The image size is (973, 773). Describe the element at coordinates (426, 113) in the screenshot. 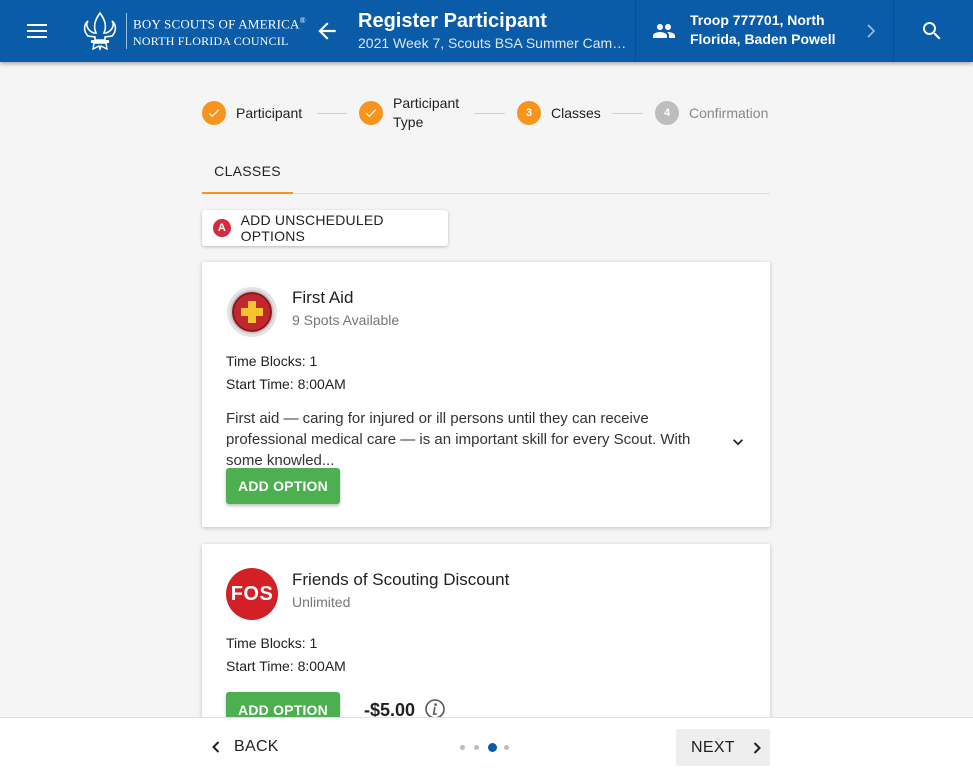

I see `step-2-label: Participant Type` at that location.